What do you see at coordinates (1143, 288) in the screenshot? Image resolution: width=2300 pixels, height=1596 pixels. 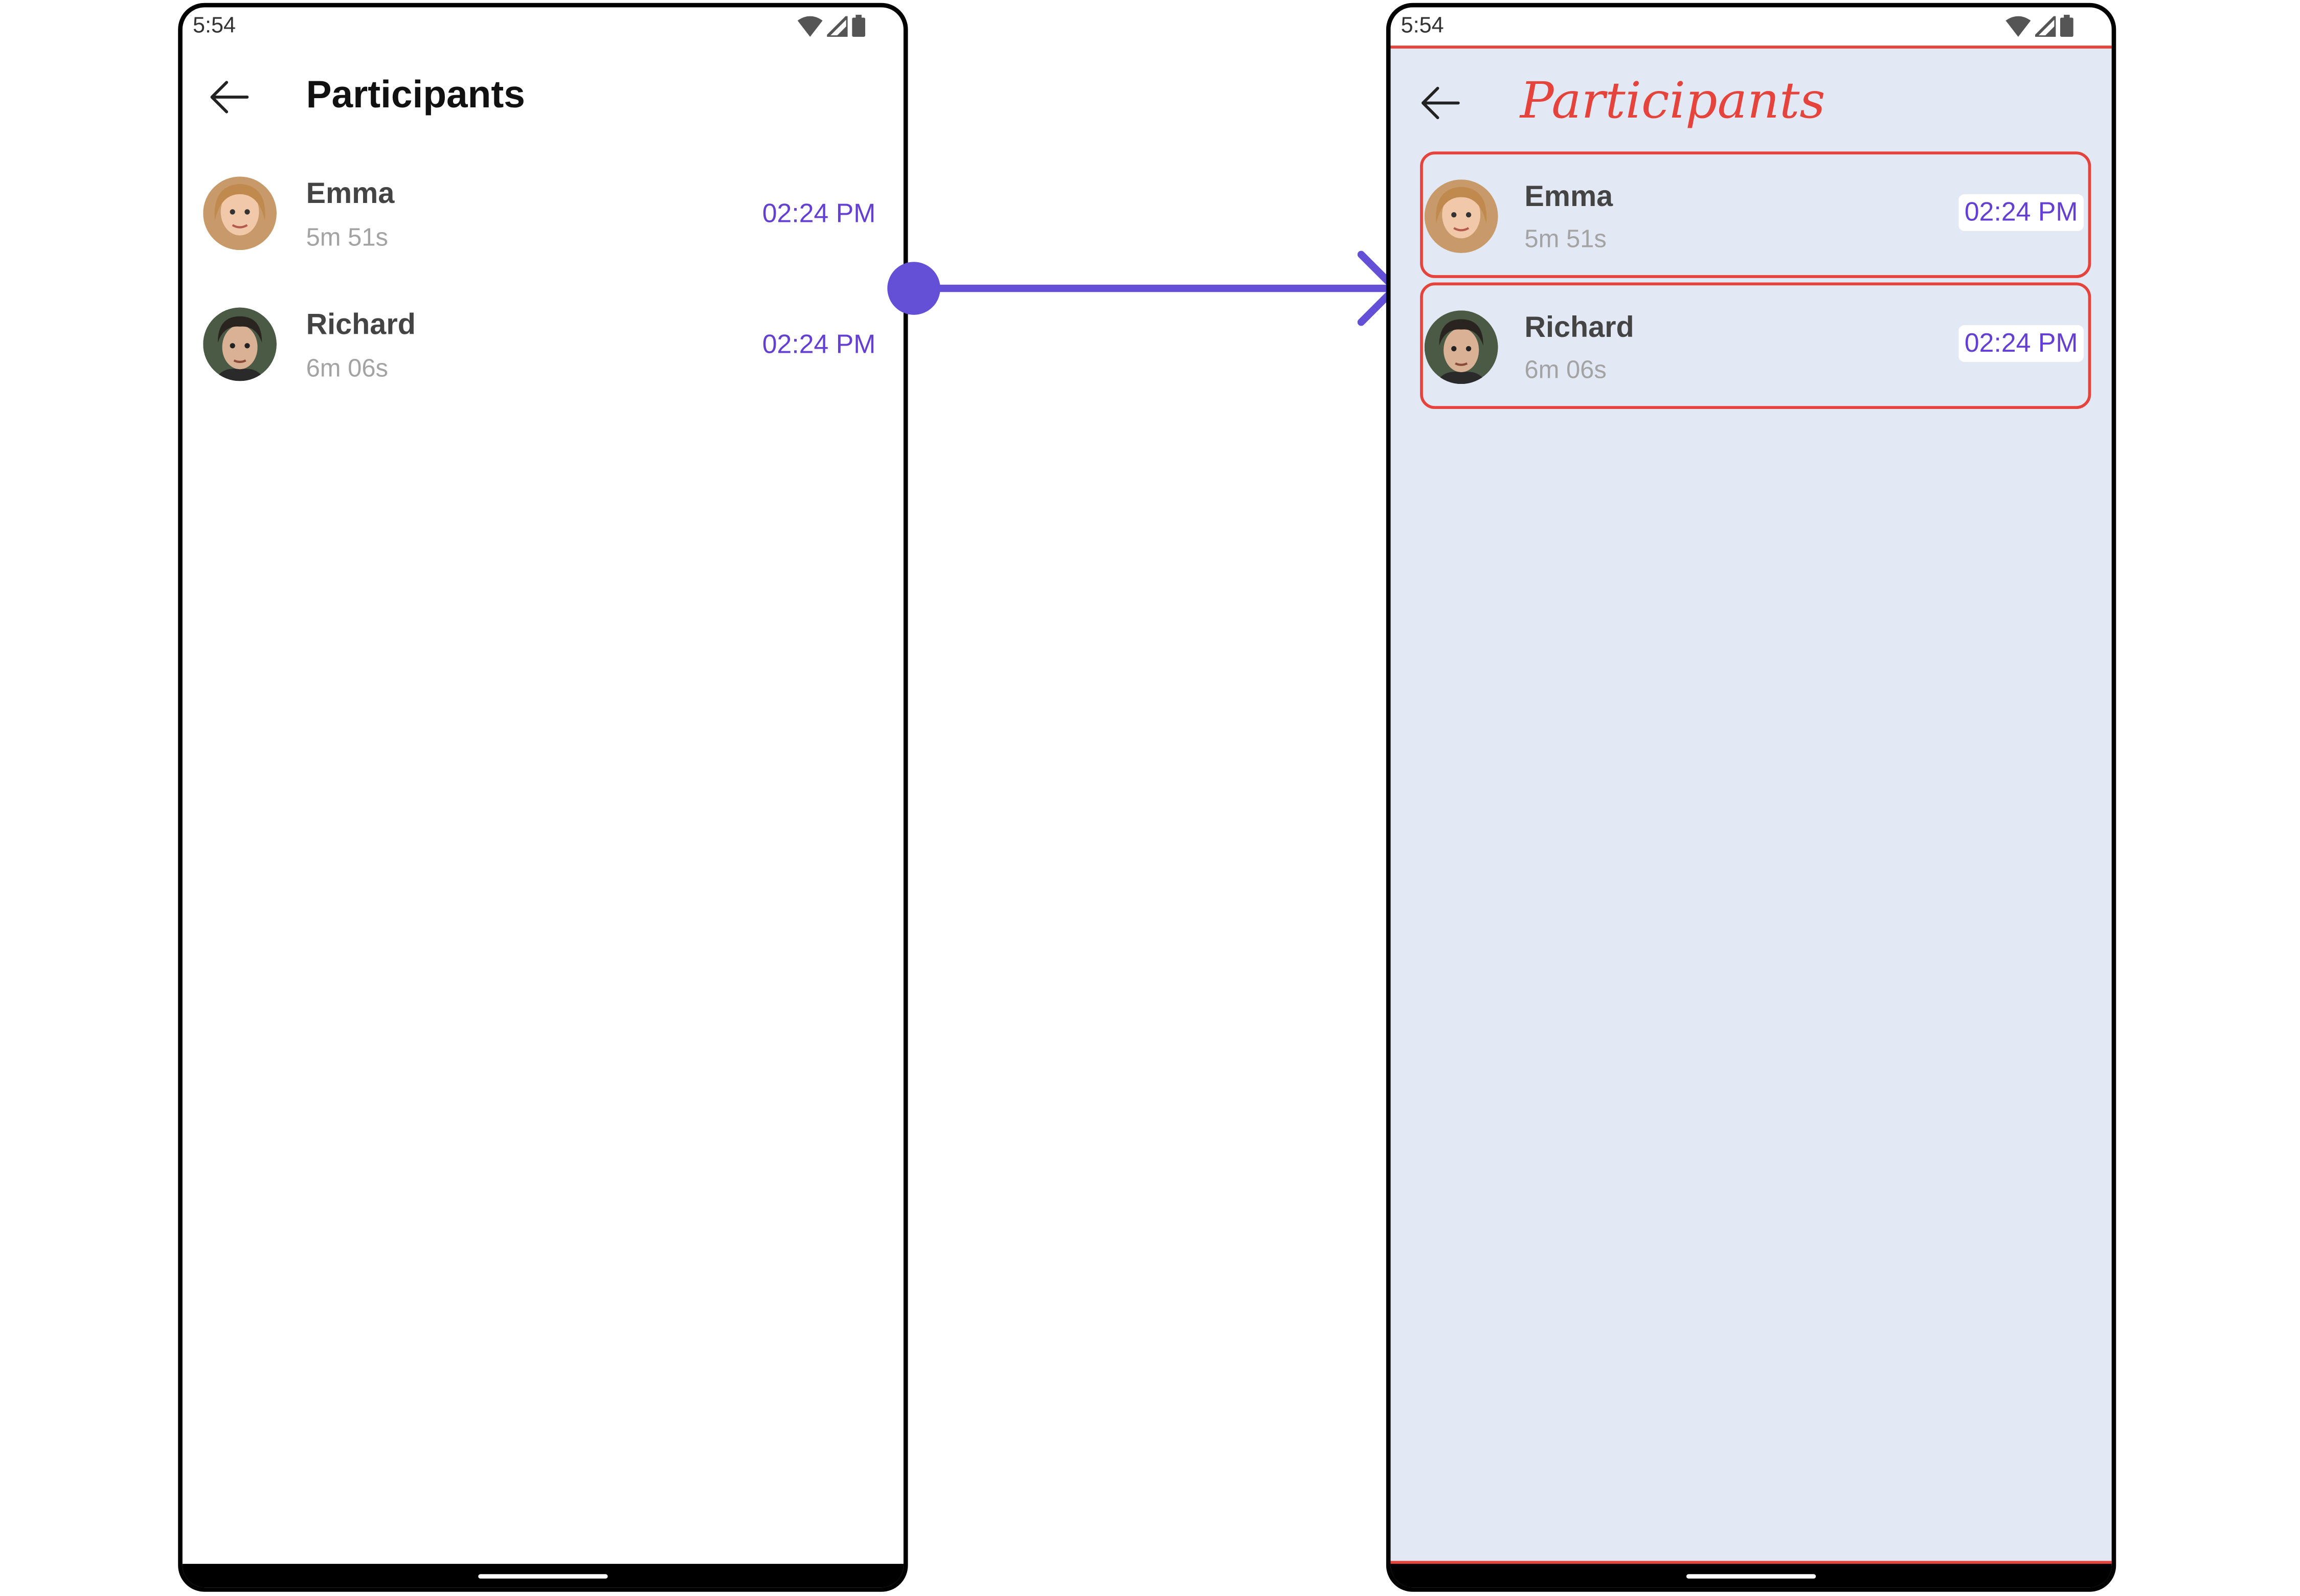 I see `arrow-right-icon` at bounding box center [1143, 288].